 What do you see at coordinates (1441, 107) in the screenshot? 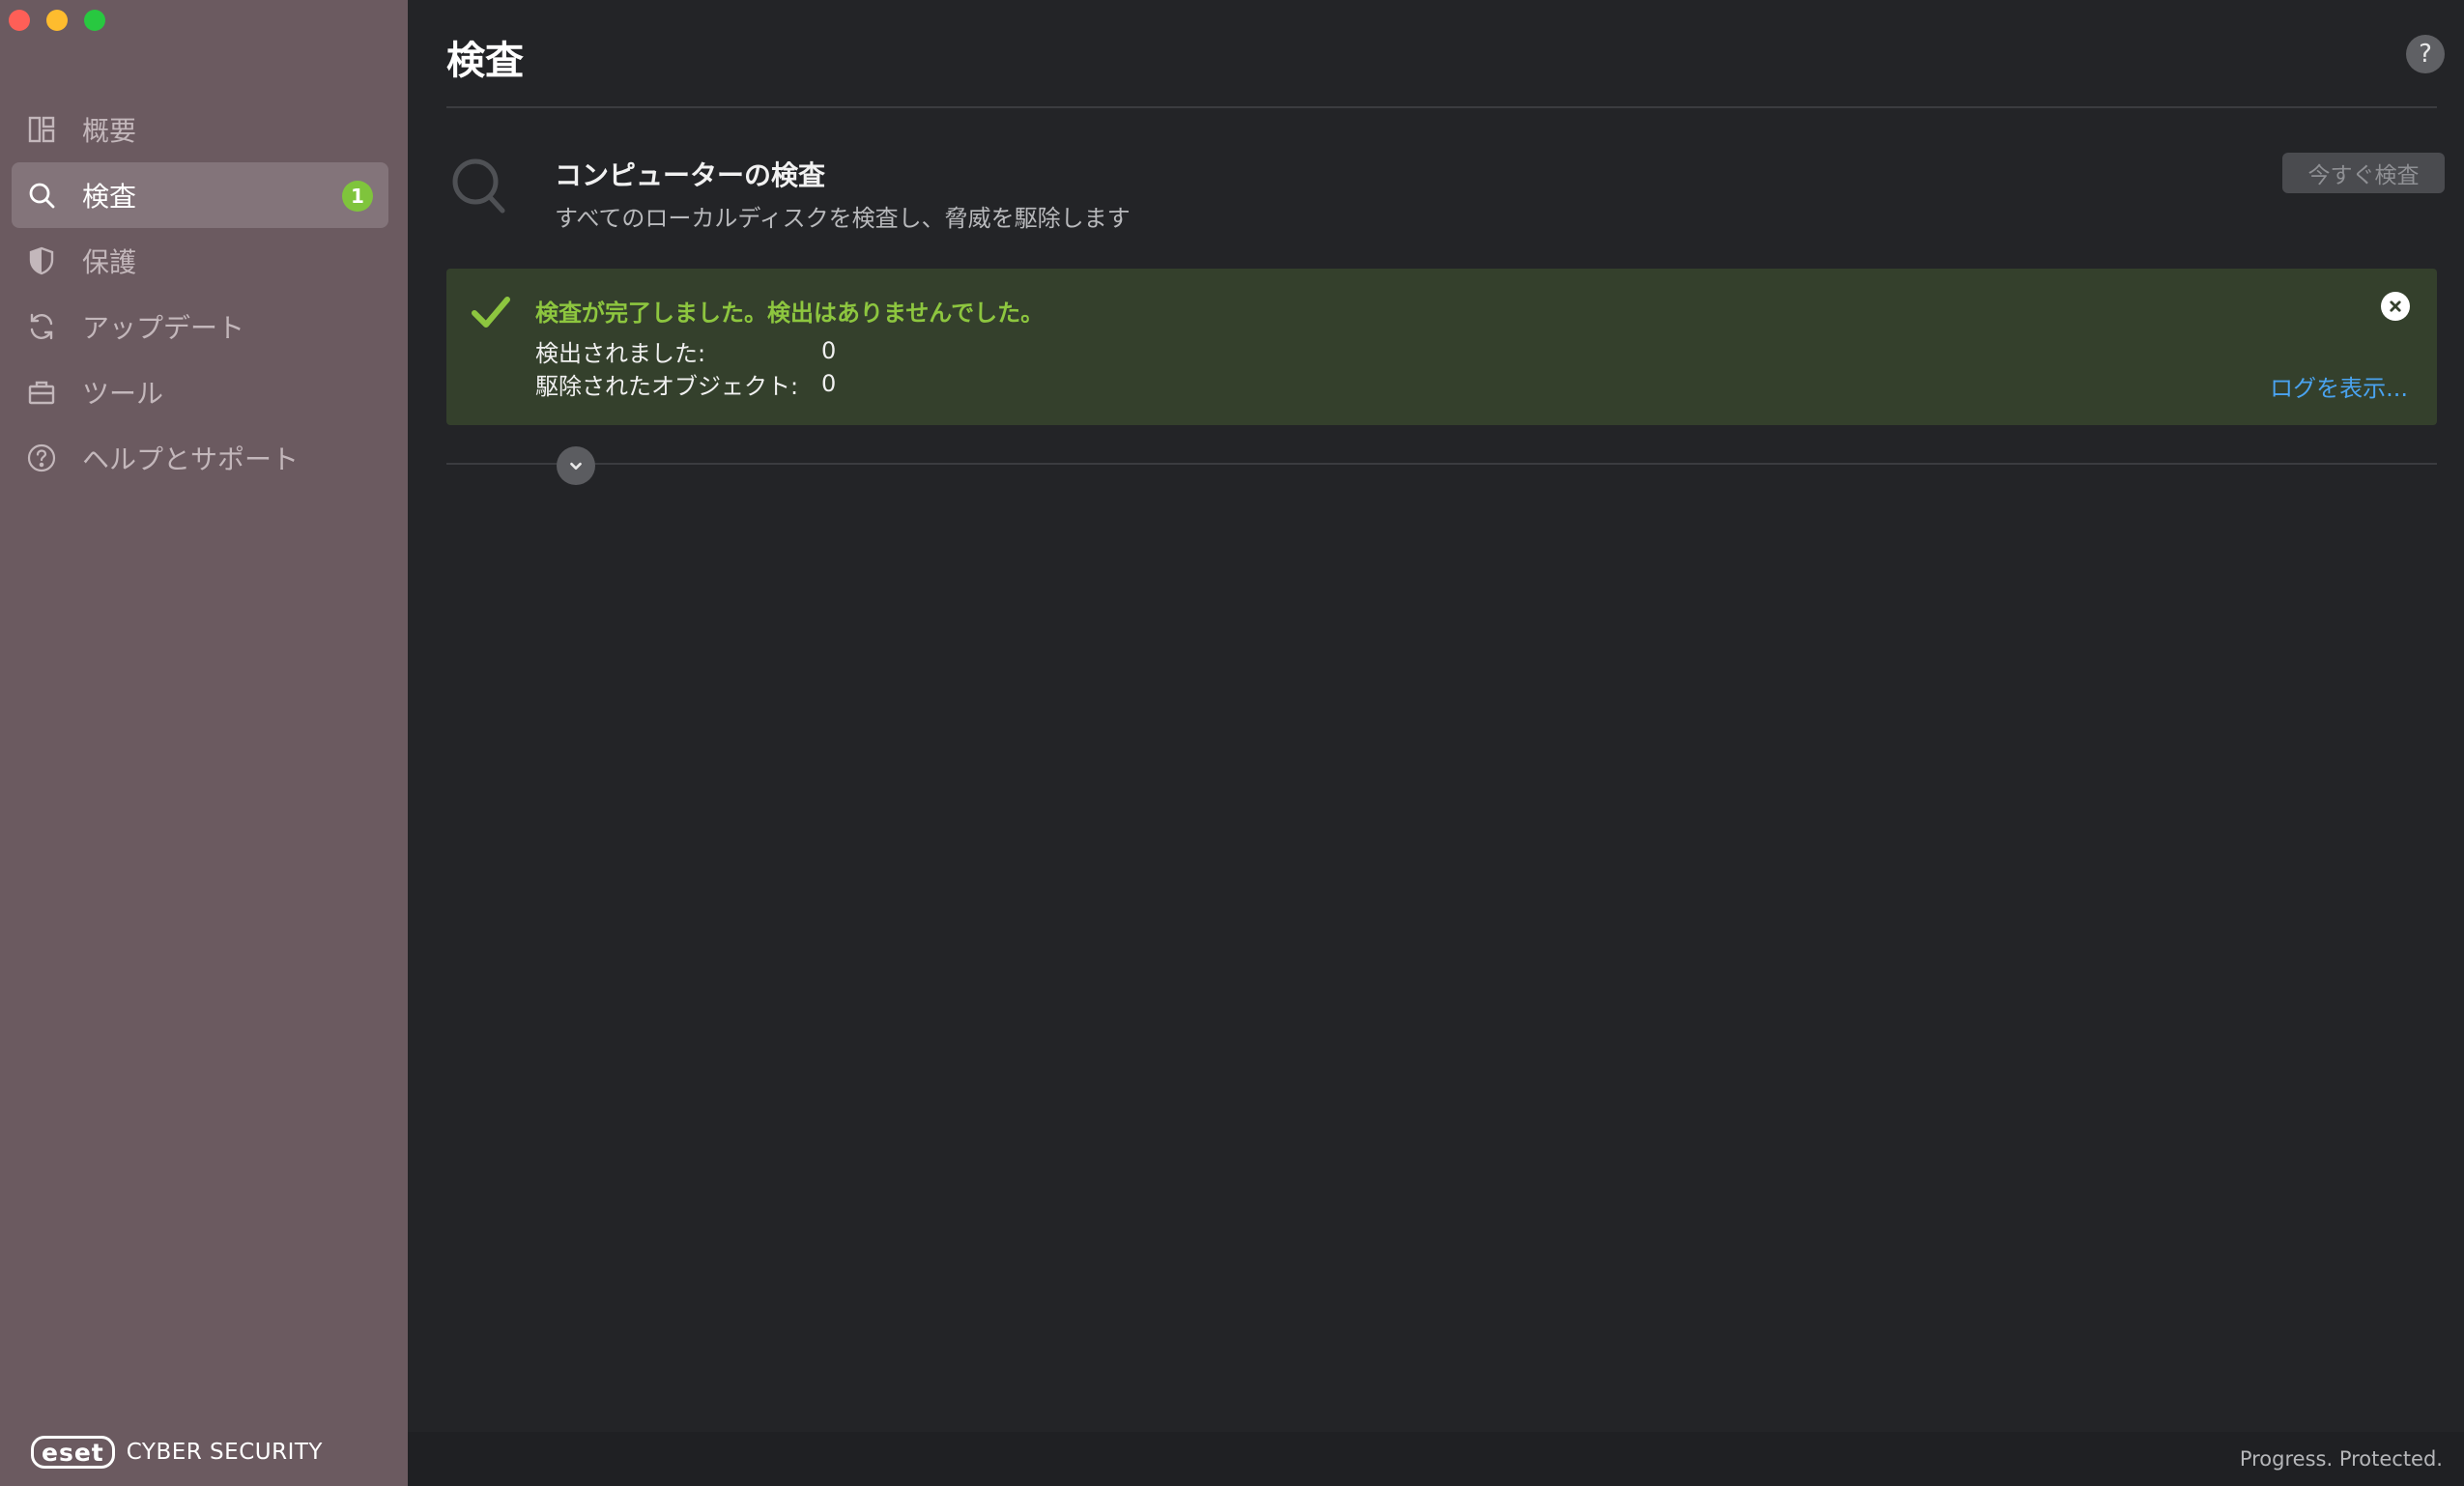
I see `header-divider` at bounding box center [1441, 107].